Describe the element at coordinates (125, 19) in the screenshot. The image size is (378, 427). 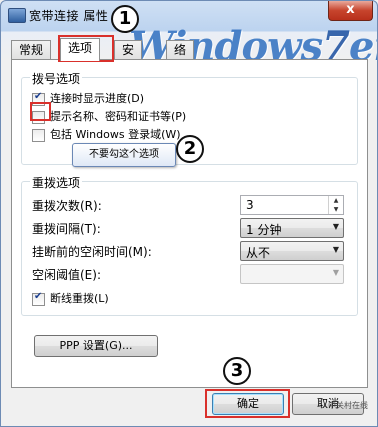
I see `step-badge-1: 1` at that location.